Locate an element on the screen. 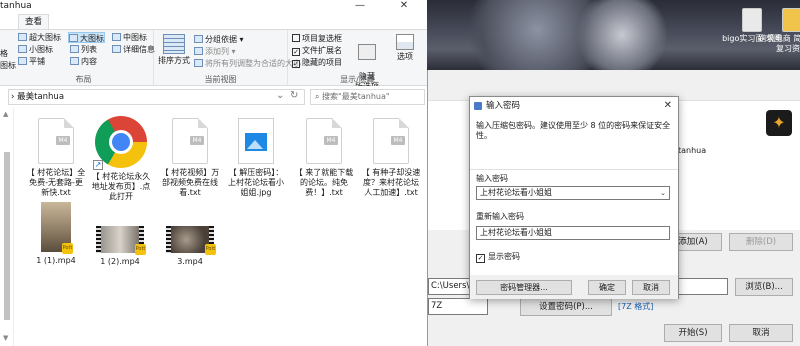 Image resolution: width=800 pixels, height=346 pixels. checkbox-empty is located at coordinates (296, 38).